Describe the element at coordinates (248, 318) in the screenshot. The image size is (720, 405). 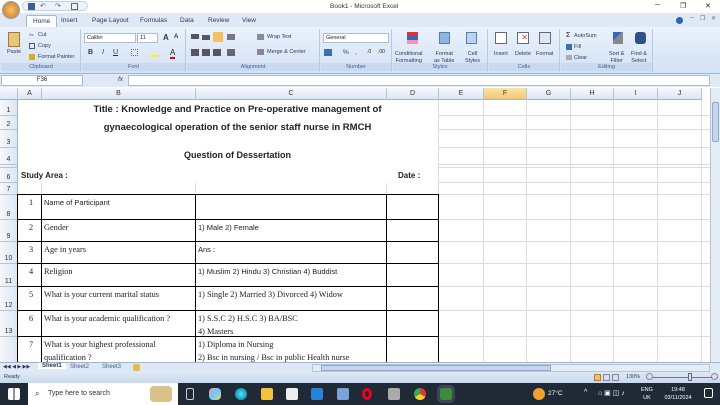
I see `answer-options: 1) S.S.C 2) H.S.C 3) BA/BSC` at that location.